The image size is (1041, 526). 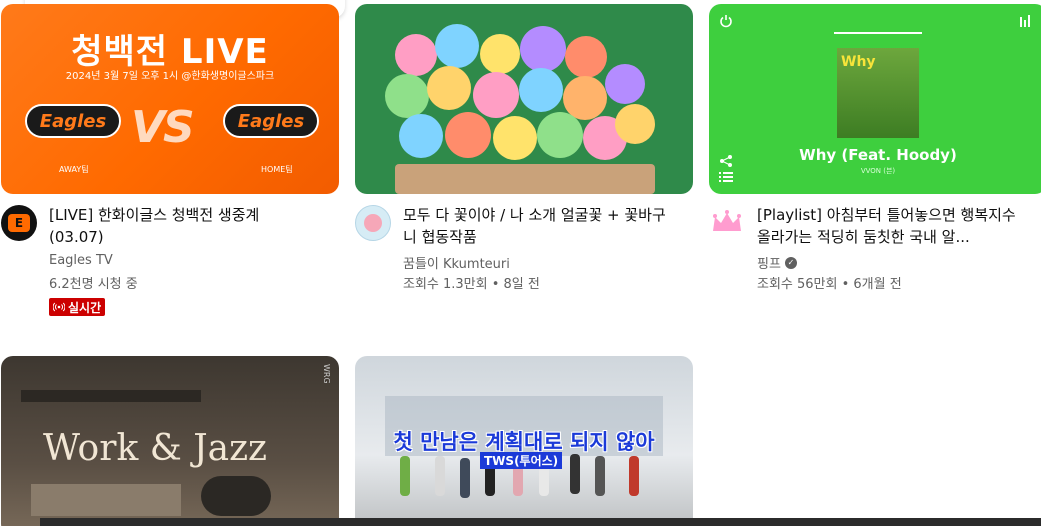 I want to click on share-icon, so click(x=726, y=161).